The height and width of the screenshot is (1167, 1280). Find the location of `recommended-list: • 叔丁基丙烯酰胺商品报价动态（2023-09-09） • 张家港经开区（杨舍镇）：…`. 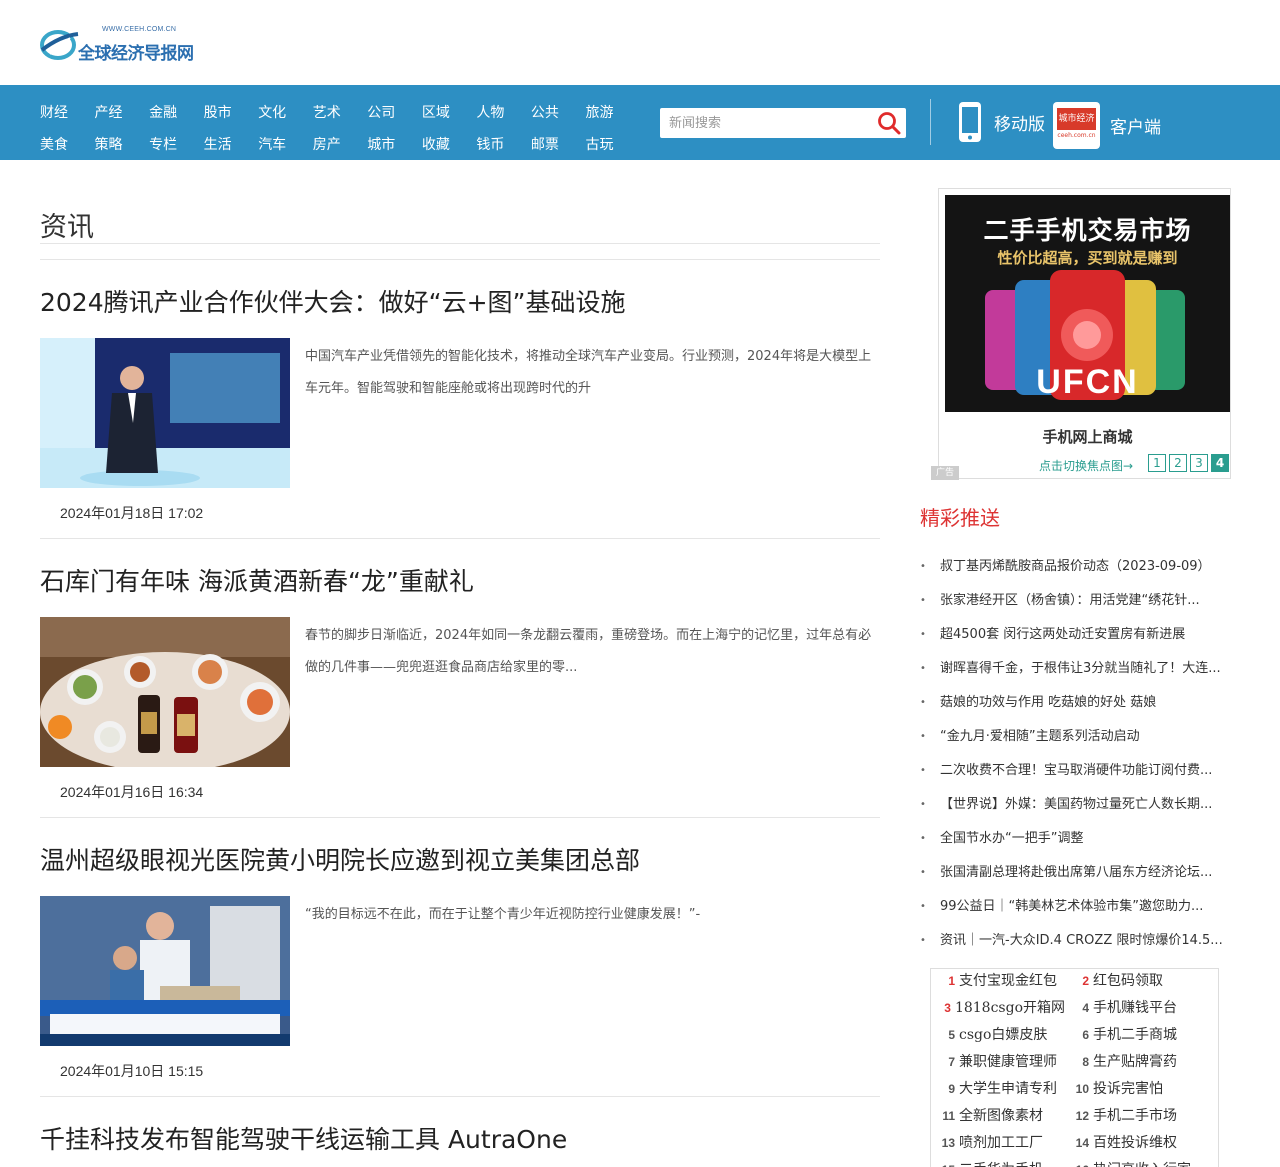

recommended-list: • 叔丁基丙烯酰胺商品报价动态（2023-09-09） • 张家港经开区（杨舍镇）：… is located at coordinates (1080, 754).